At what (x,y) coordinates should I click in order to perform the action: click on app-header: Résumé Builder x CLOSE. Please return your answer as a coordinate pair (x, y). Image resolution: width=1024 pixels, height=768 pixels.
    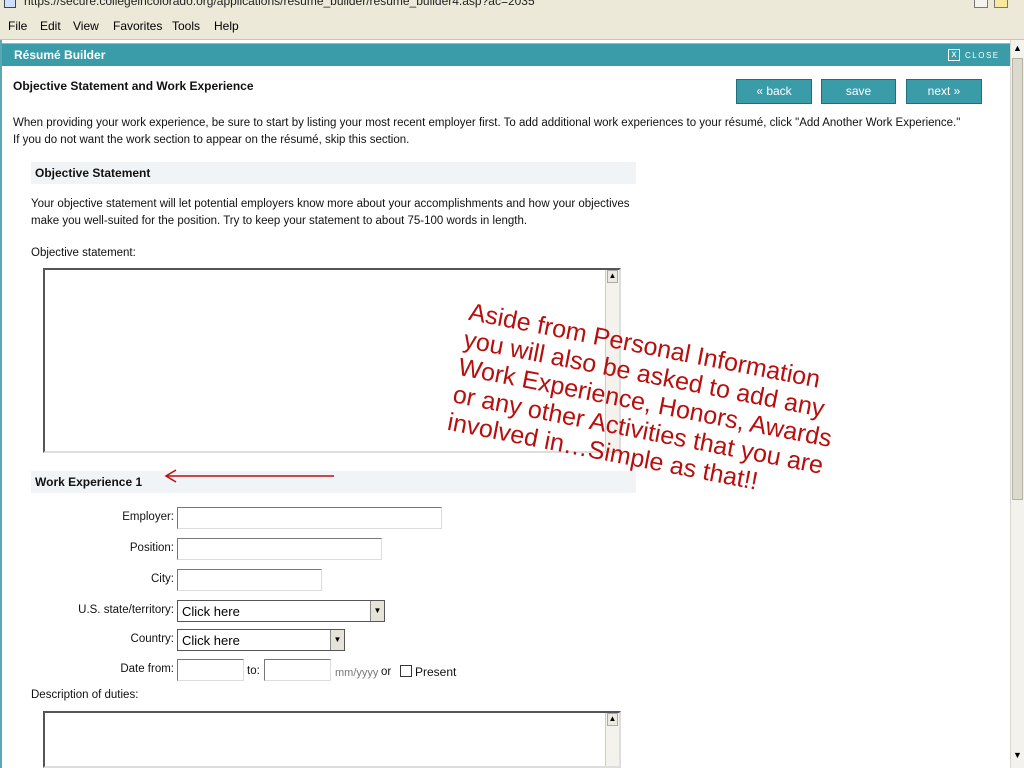
    Looking at the image, I should click on (506, 54).